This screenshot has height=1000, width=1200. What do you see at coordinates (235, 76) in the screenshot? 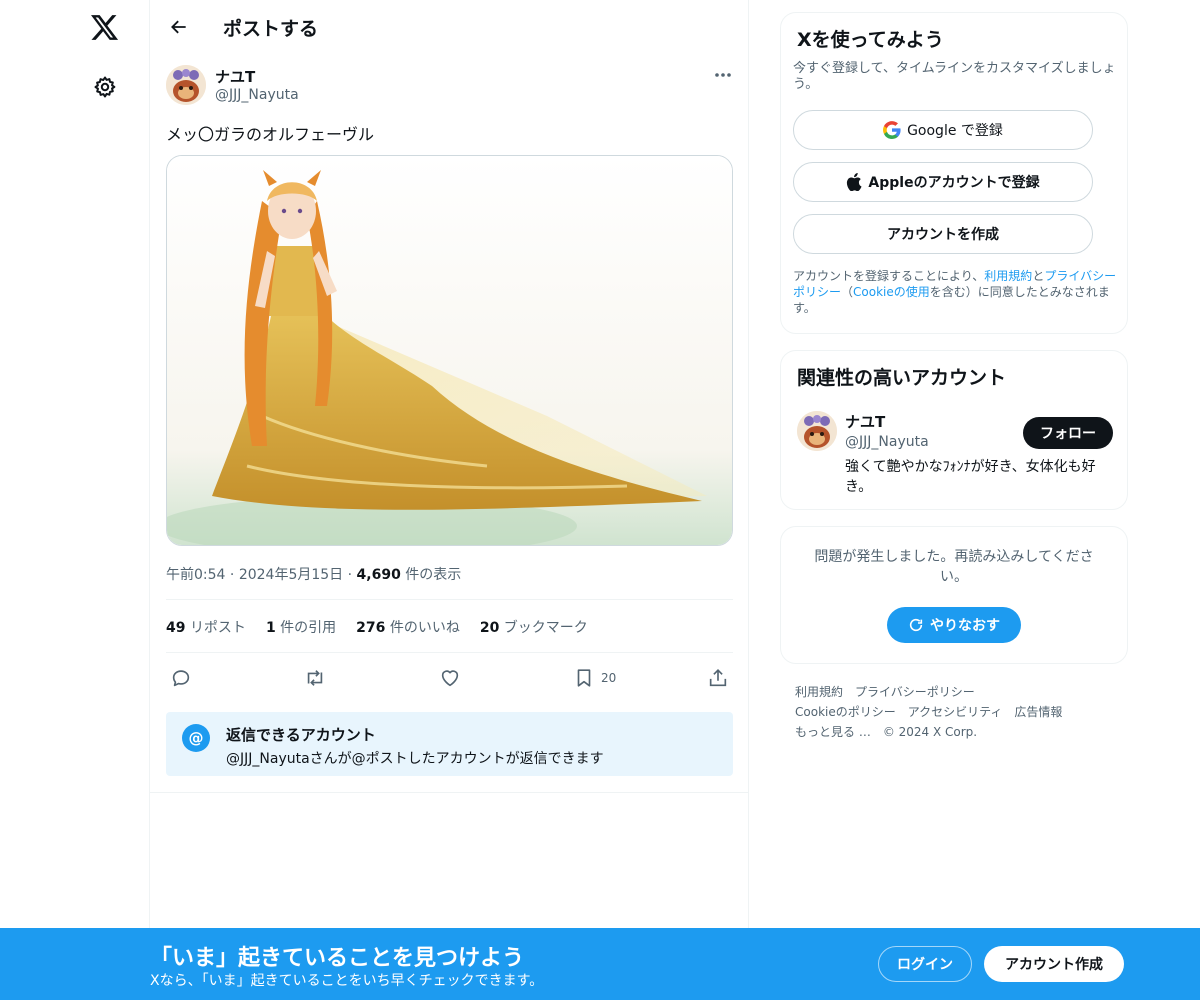
I see `author-name: ナユT` at bounding box center [235, 76].